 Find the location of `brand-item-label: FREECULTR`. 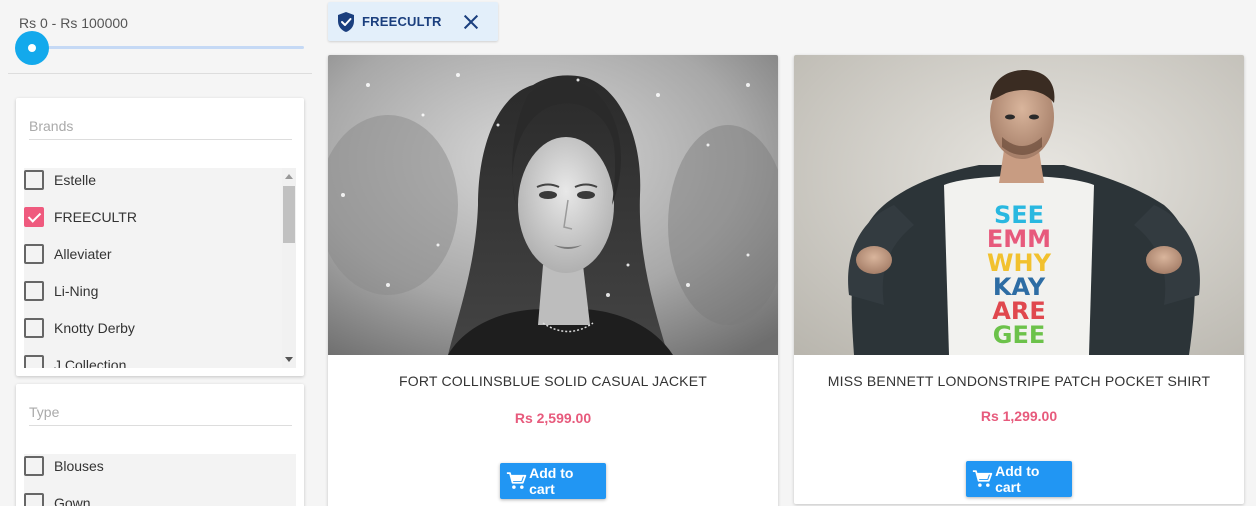

brand-item-label: FREECULTR is located at coordinates (95, 216).